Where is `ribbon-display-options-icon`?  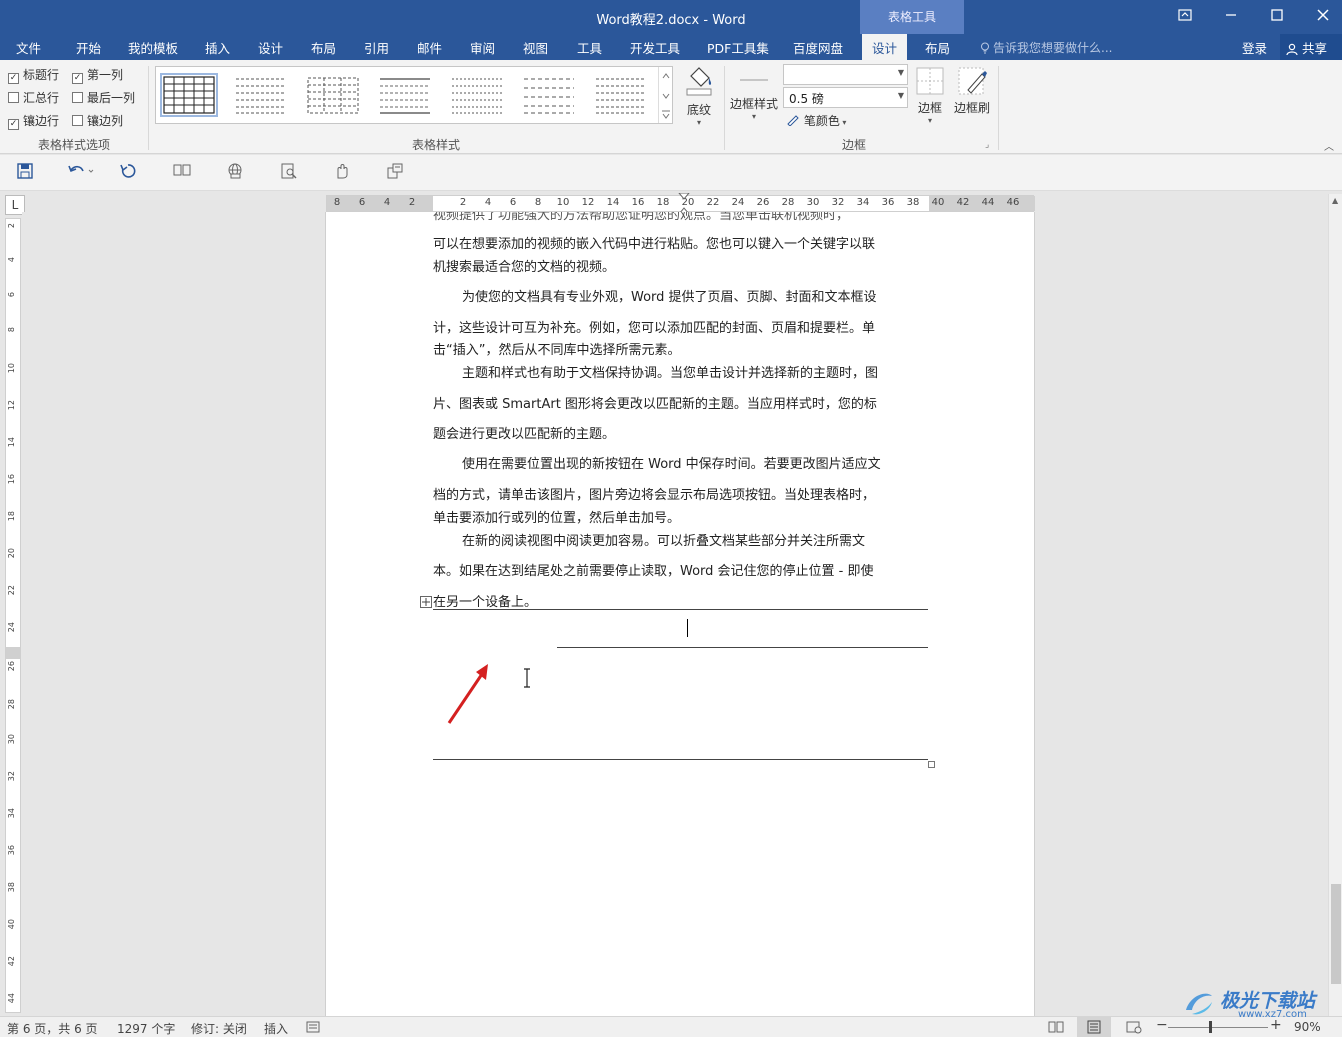
ribbon-display-options-icon is located at coordinates (1185, 17).